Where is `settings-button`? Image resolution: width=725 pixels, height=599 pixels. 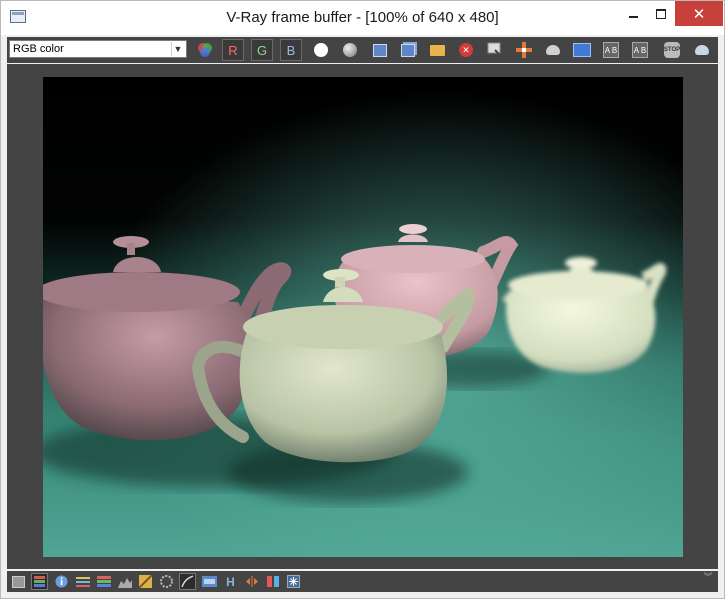 settings-button is located at coordinates (293, 581).